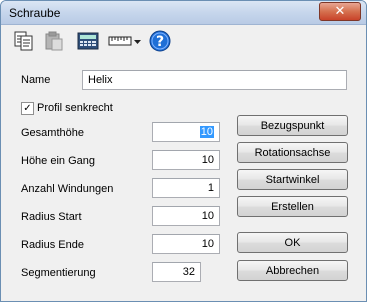 The width and height of the screenshot is (367, 302). I want to click on pitch-input: 10, so click(186, 160).